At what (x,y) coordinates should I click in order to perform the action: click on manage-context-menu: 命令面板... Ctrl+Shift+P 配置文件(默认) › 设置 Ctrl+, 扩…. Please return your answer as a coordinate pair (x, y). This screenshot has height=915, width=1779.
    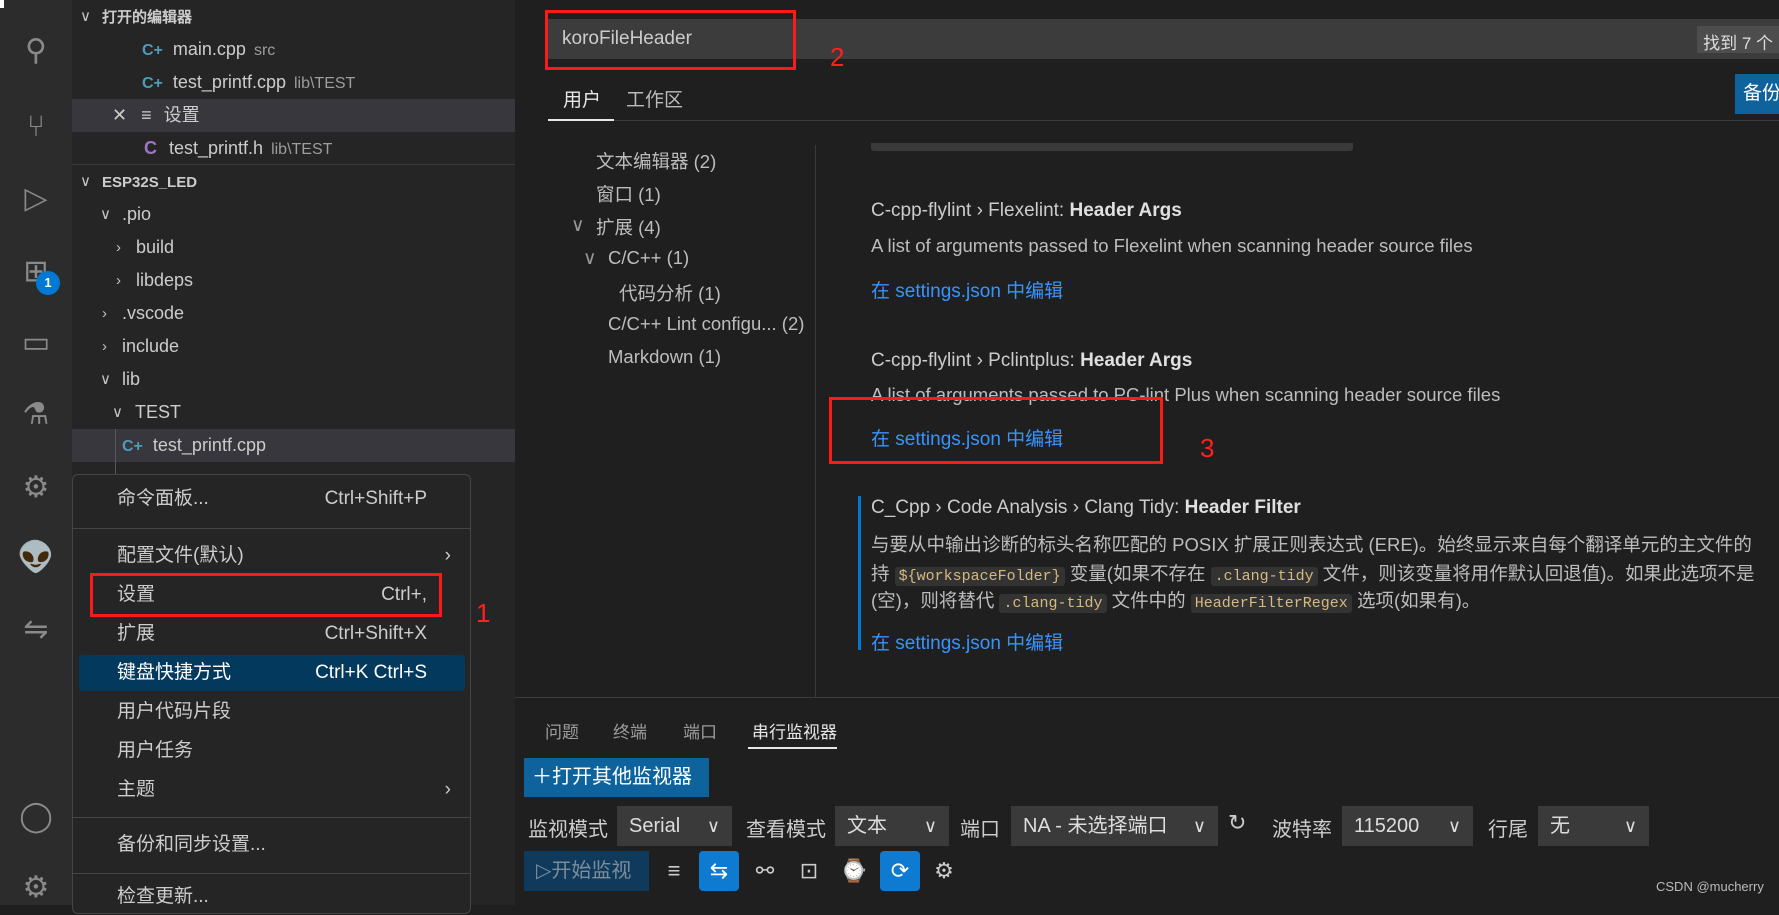
    Looking at the image, I should click on (271, 694).